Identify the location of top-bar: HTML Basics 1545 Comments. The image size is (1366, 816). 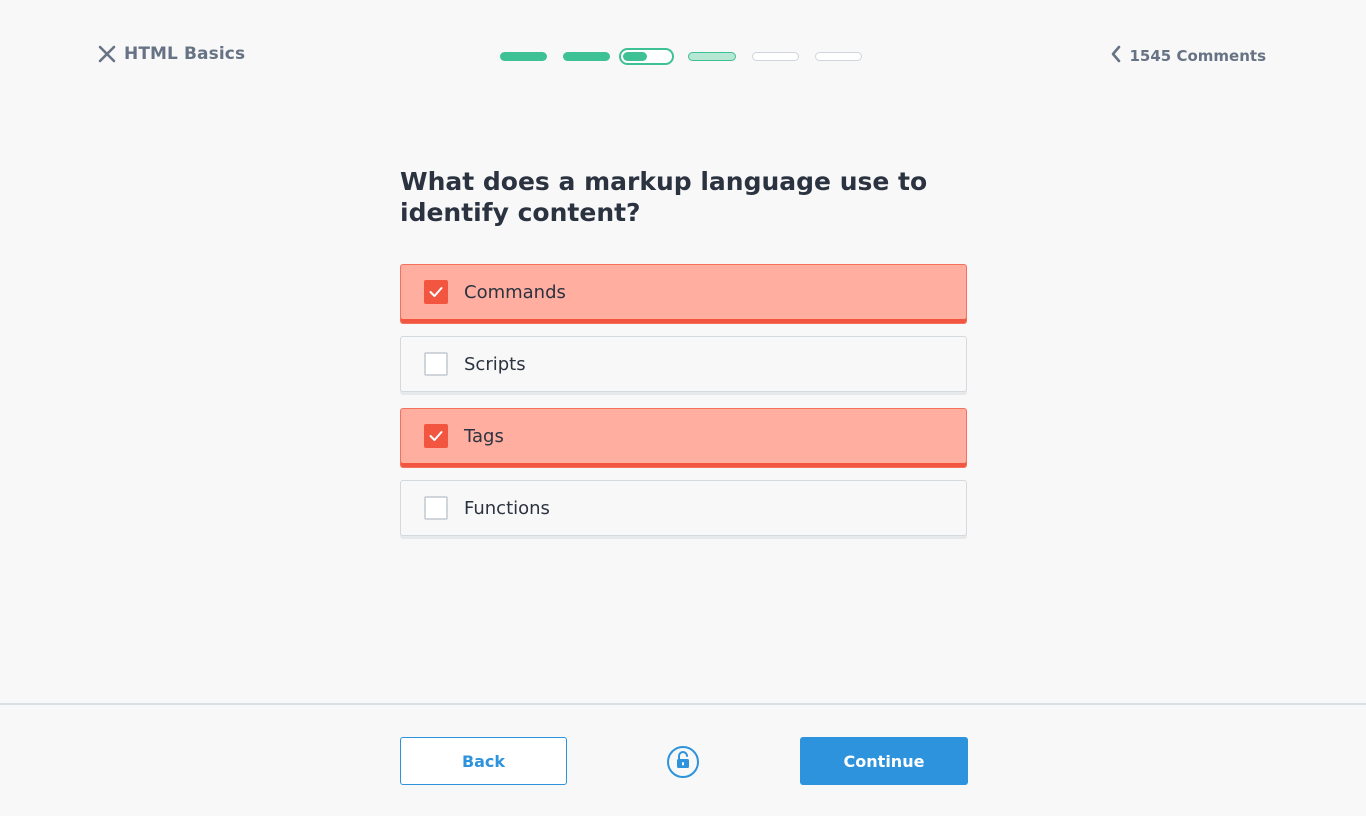
(683, 56).